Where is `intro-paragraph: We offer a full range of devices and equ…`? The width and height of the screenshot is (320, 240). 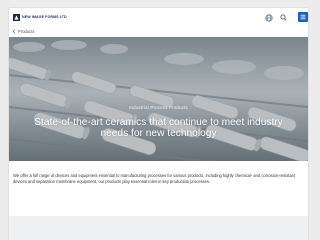 intro-paragraph: We offer a full range of devices and equ… is located at coordinates (154, 179).